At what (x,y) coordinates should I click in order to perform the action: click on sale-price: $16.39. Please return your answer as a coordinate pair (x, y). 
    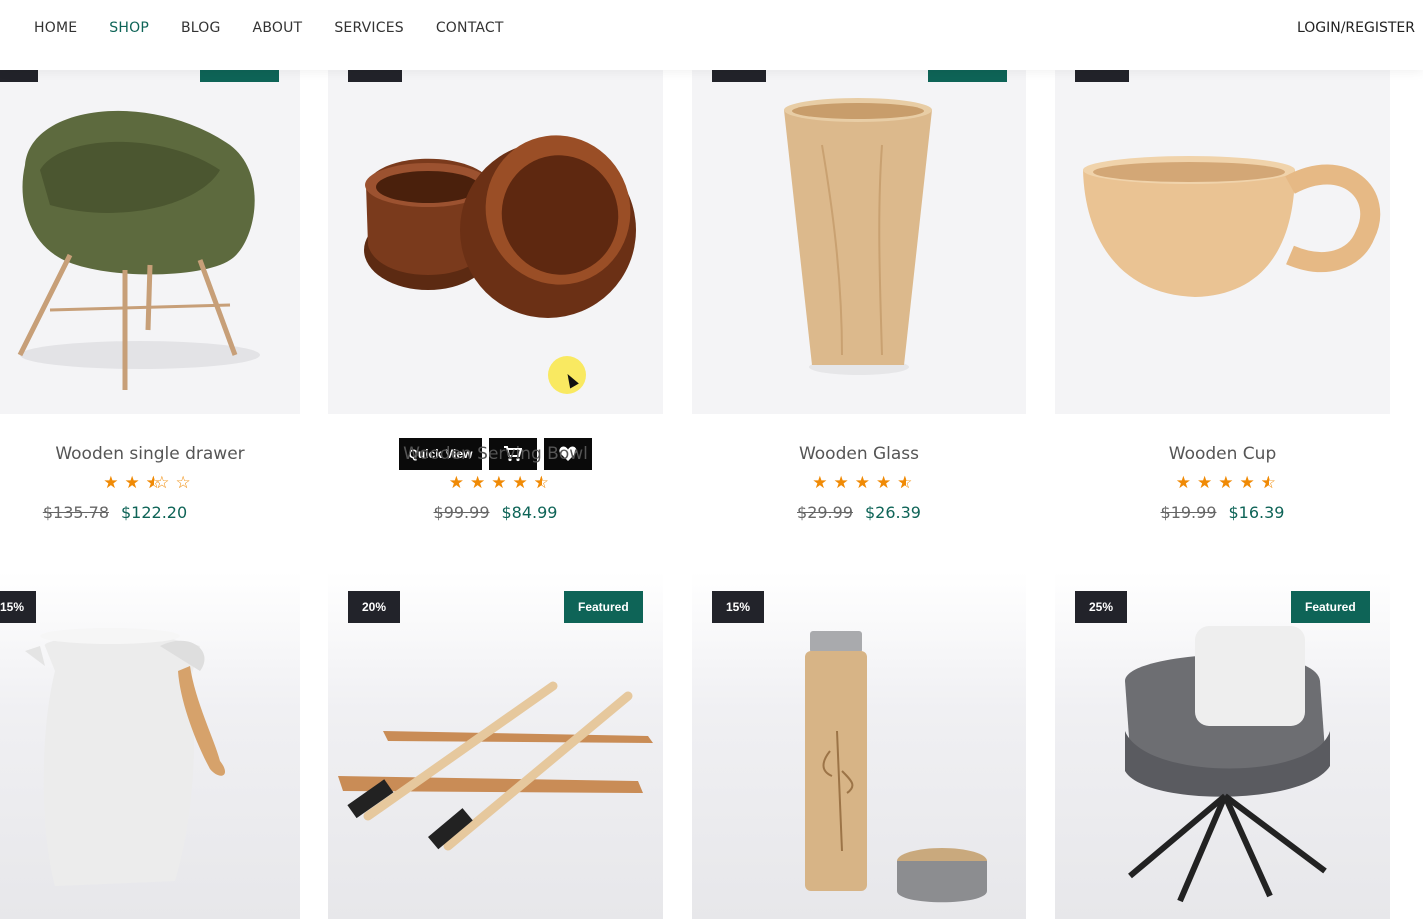
    Looking at the image, I should click on (1256, 512).